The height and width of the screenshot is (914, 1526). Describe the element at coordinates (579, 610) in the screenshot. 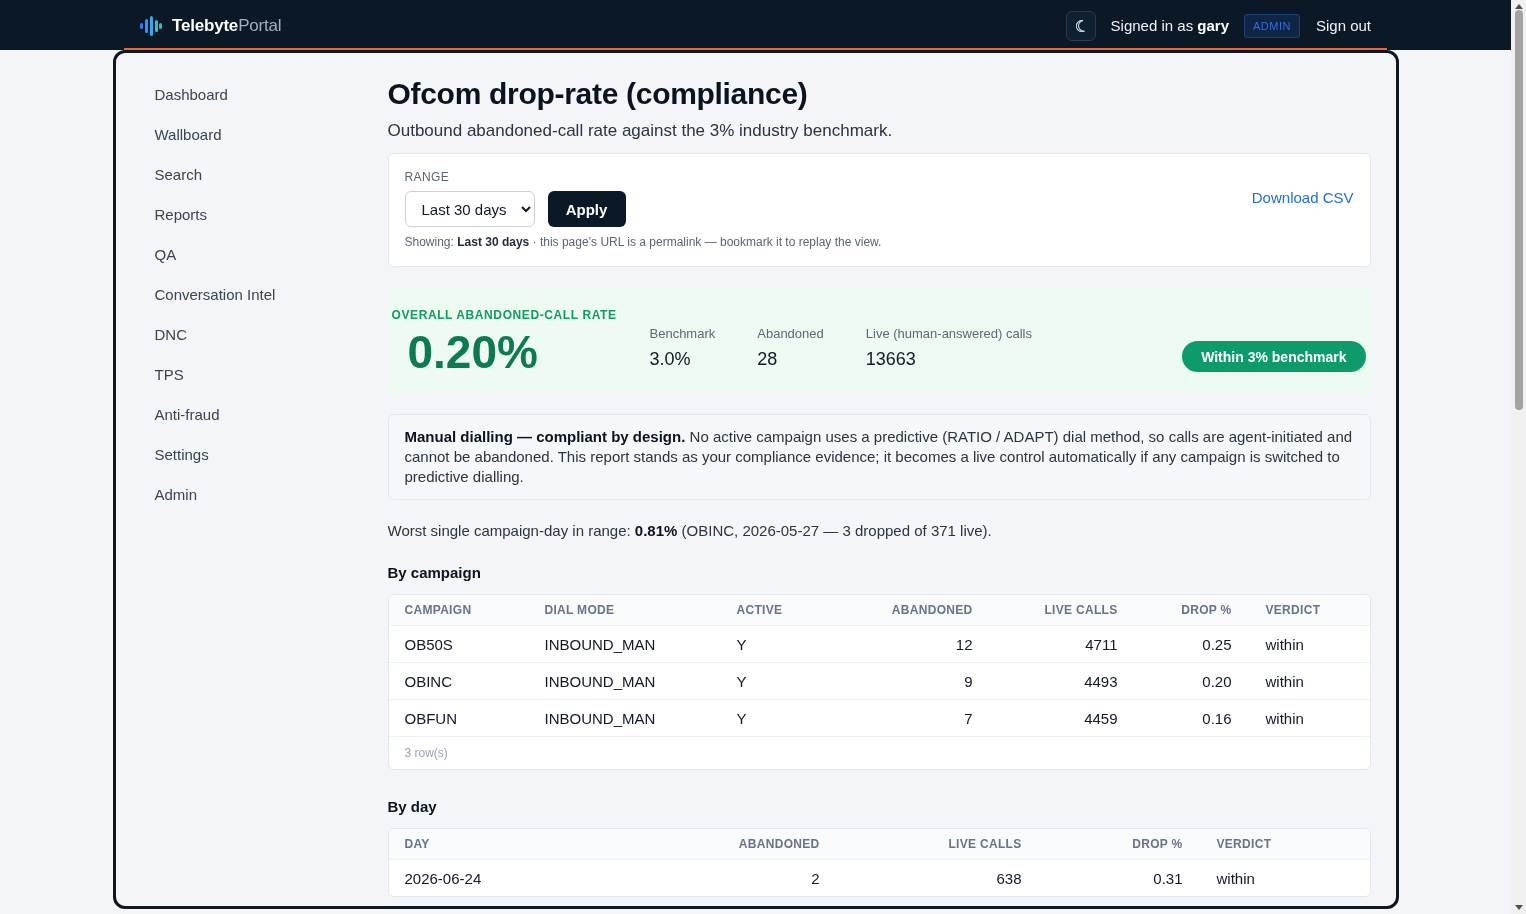

I see `column-header: DIAL MODE` at that location.